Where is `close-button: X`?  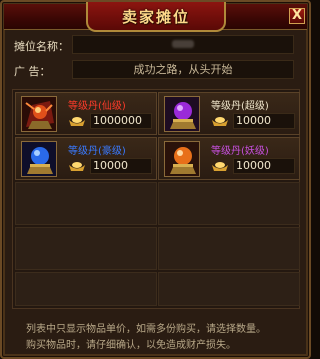 close-button: X is located at coordinates (297, 16).